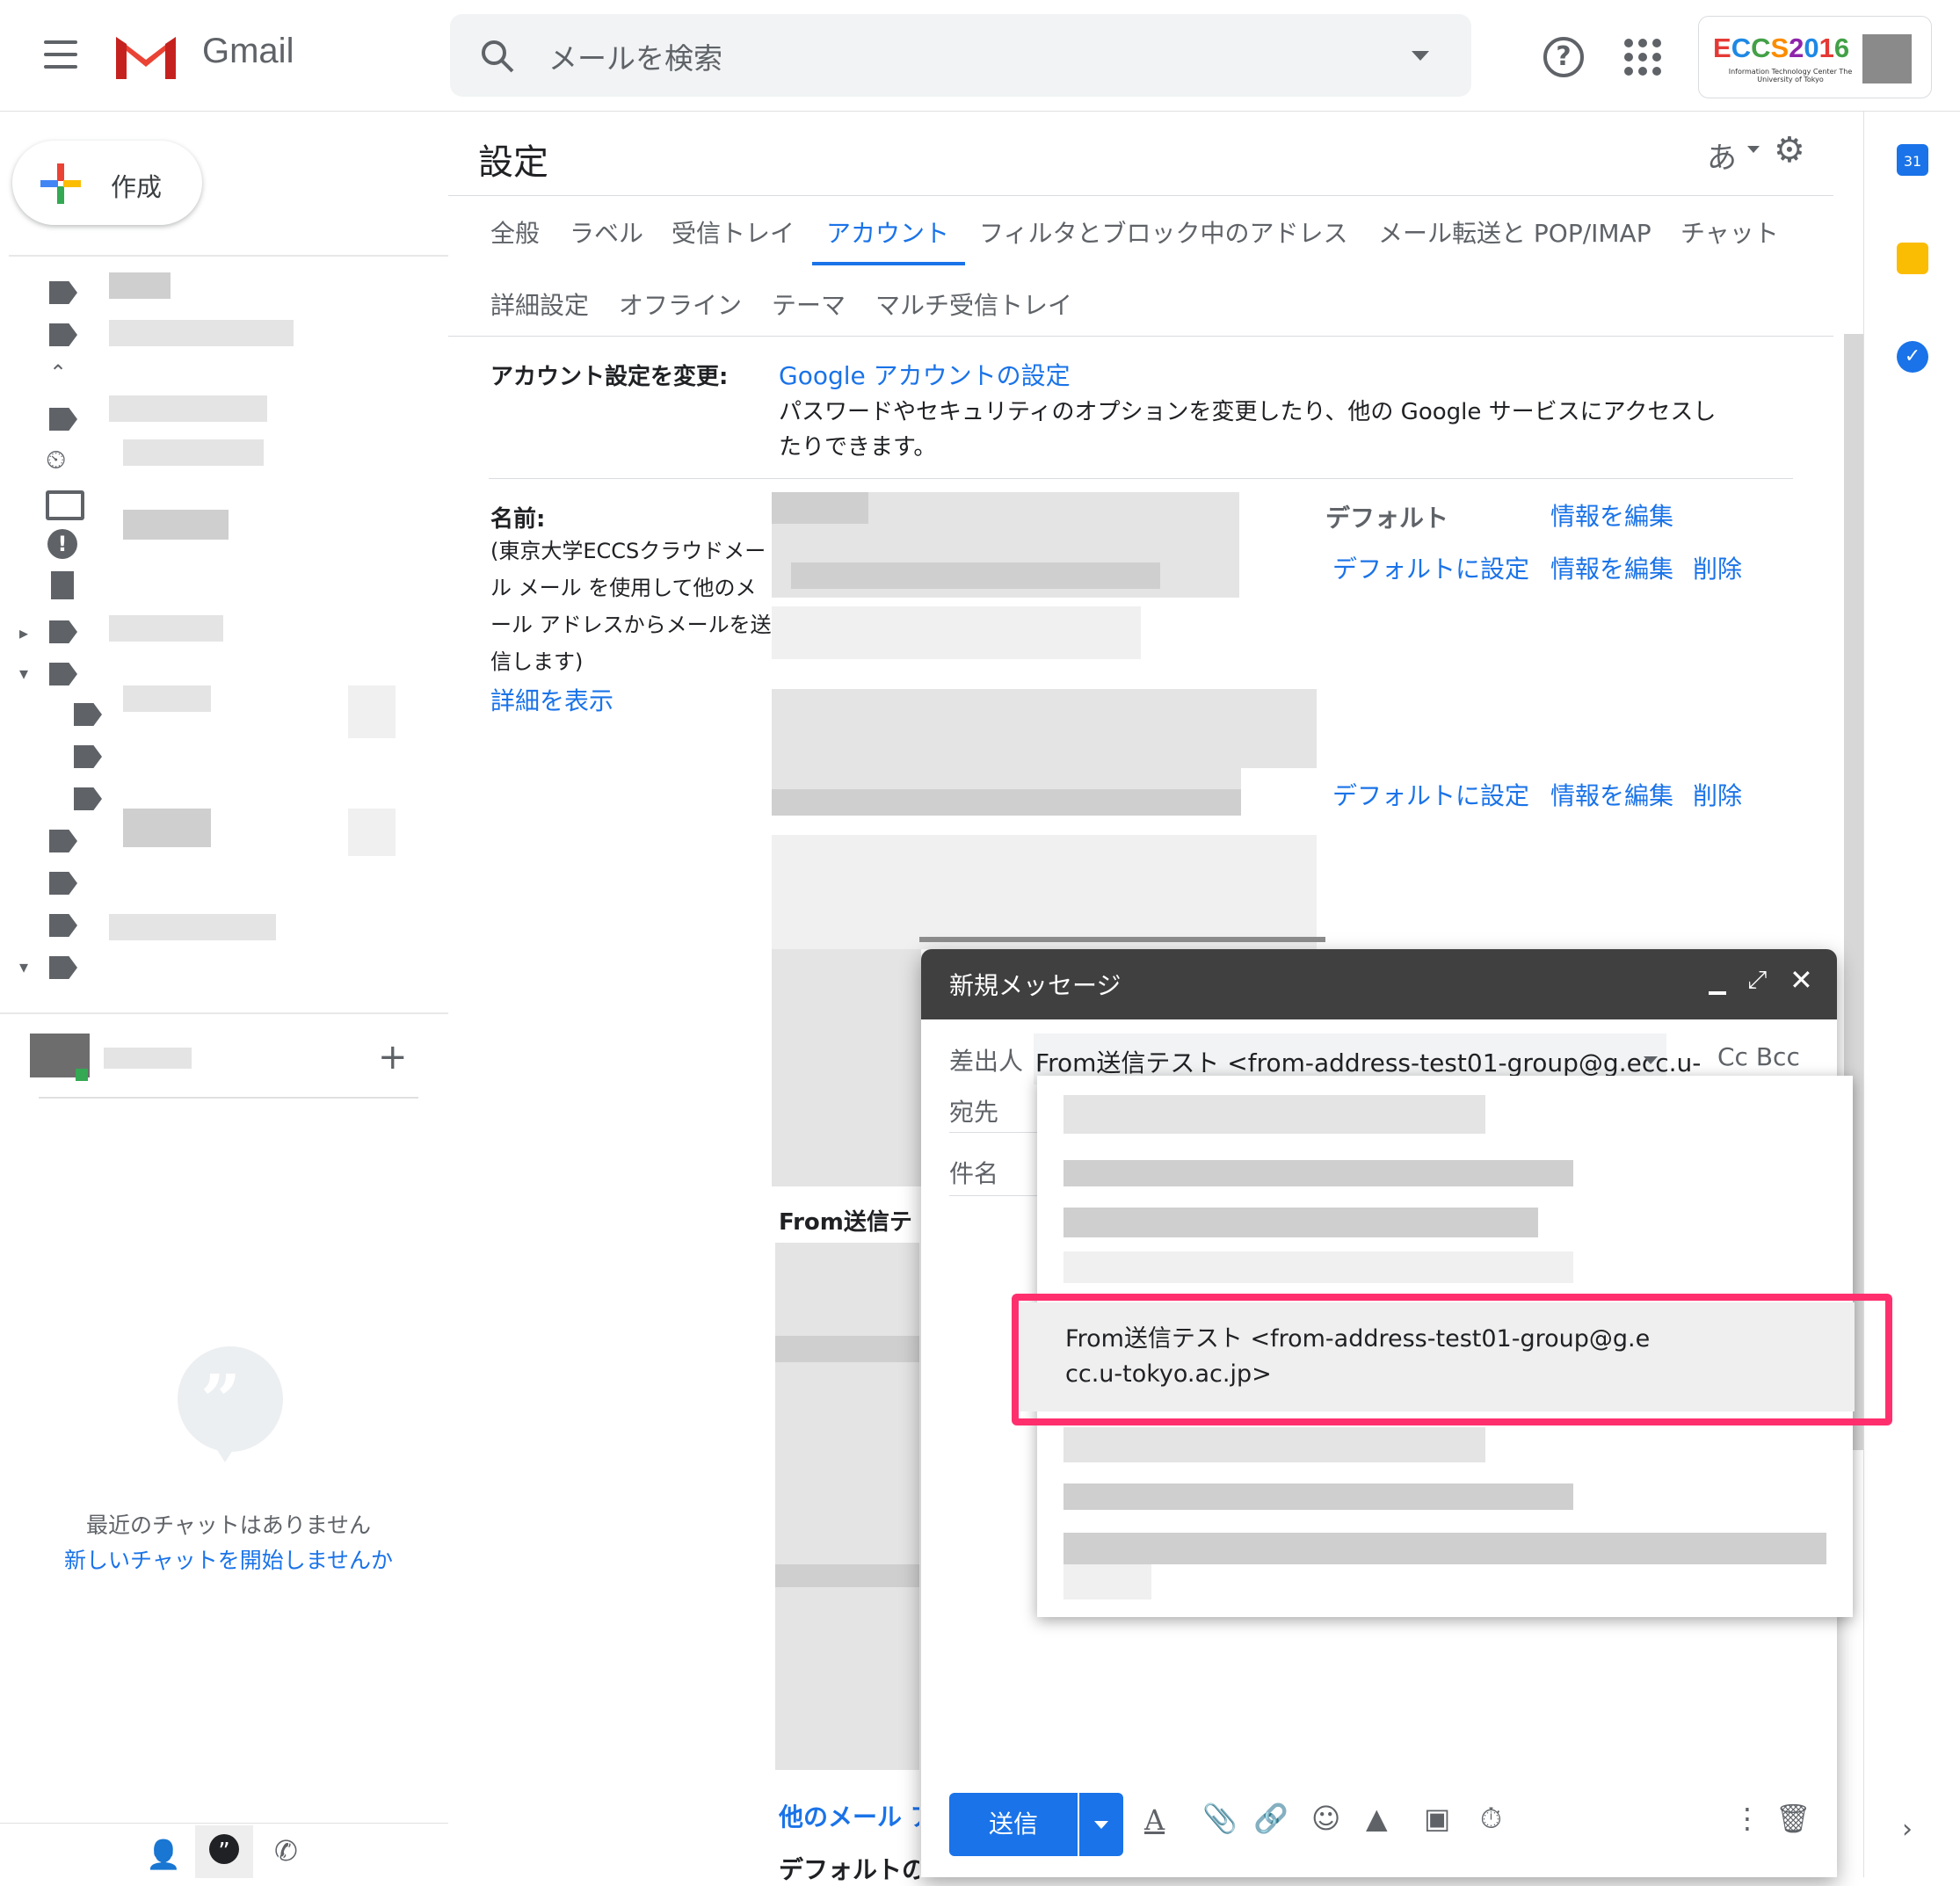 The width and height of the screenshot is (1960, 1886). What do you see at coordinates (1642, 58) in the screenshot?
I see `apps-grid-icon` at bounding box center [1642, 58].